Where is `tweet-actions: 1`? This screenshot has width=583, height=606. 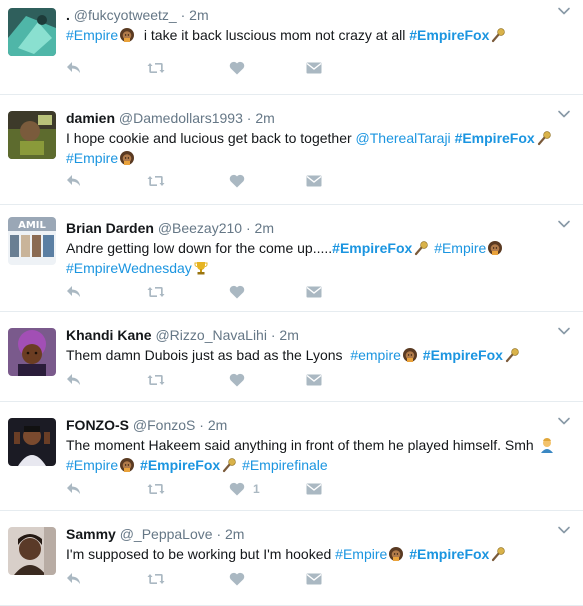
tweet-actions: 1 is located at coordinates (216, 489).